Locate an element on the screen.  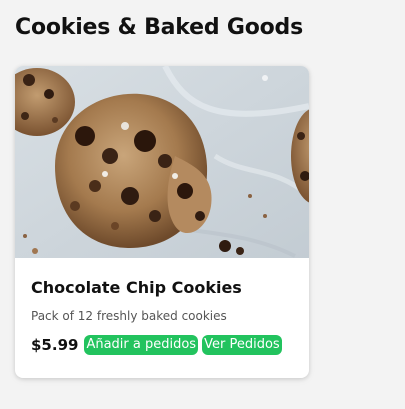
view-orders-button: Ver Pedidos is located at coordinates (242, 345).